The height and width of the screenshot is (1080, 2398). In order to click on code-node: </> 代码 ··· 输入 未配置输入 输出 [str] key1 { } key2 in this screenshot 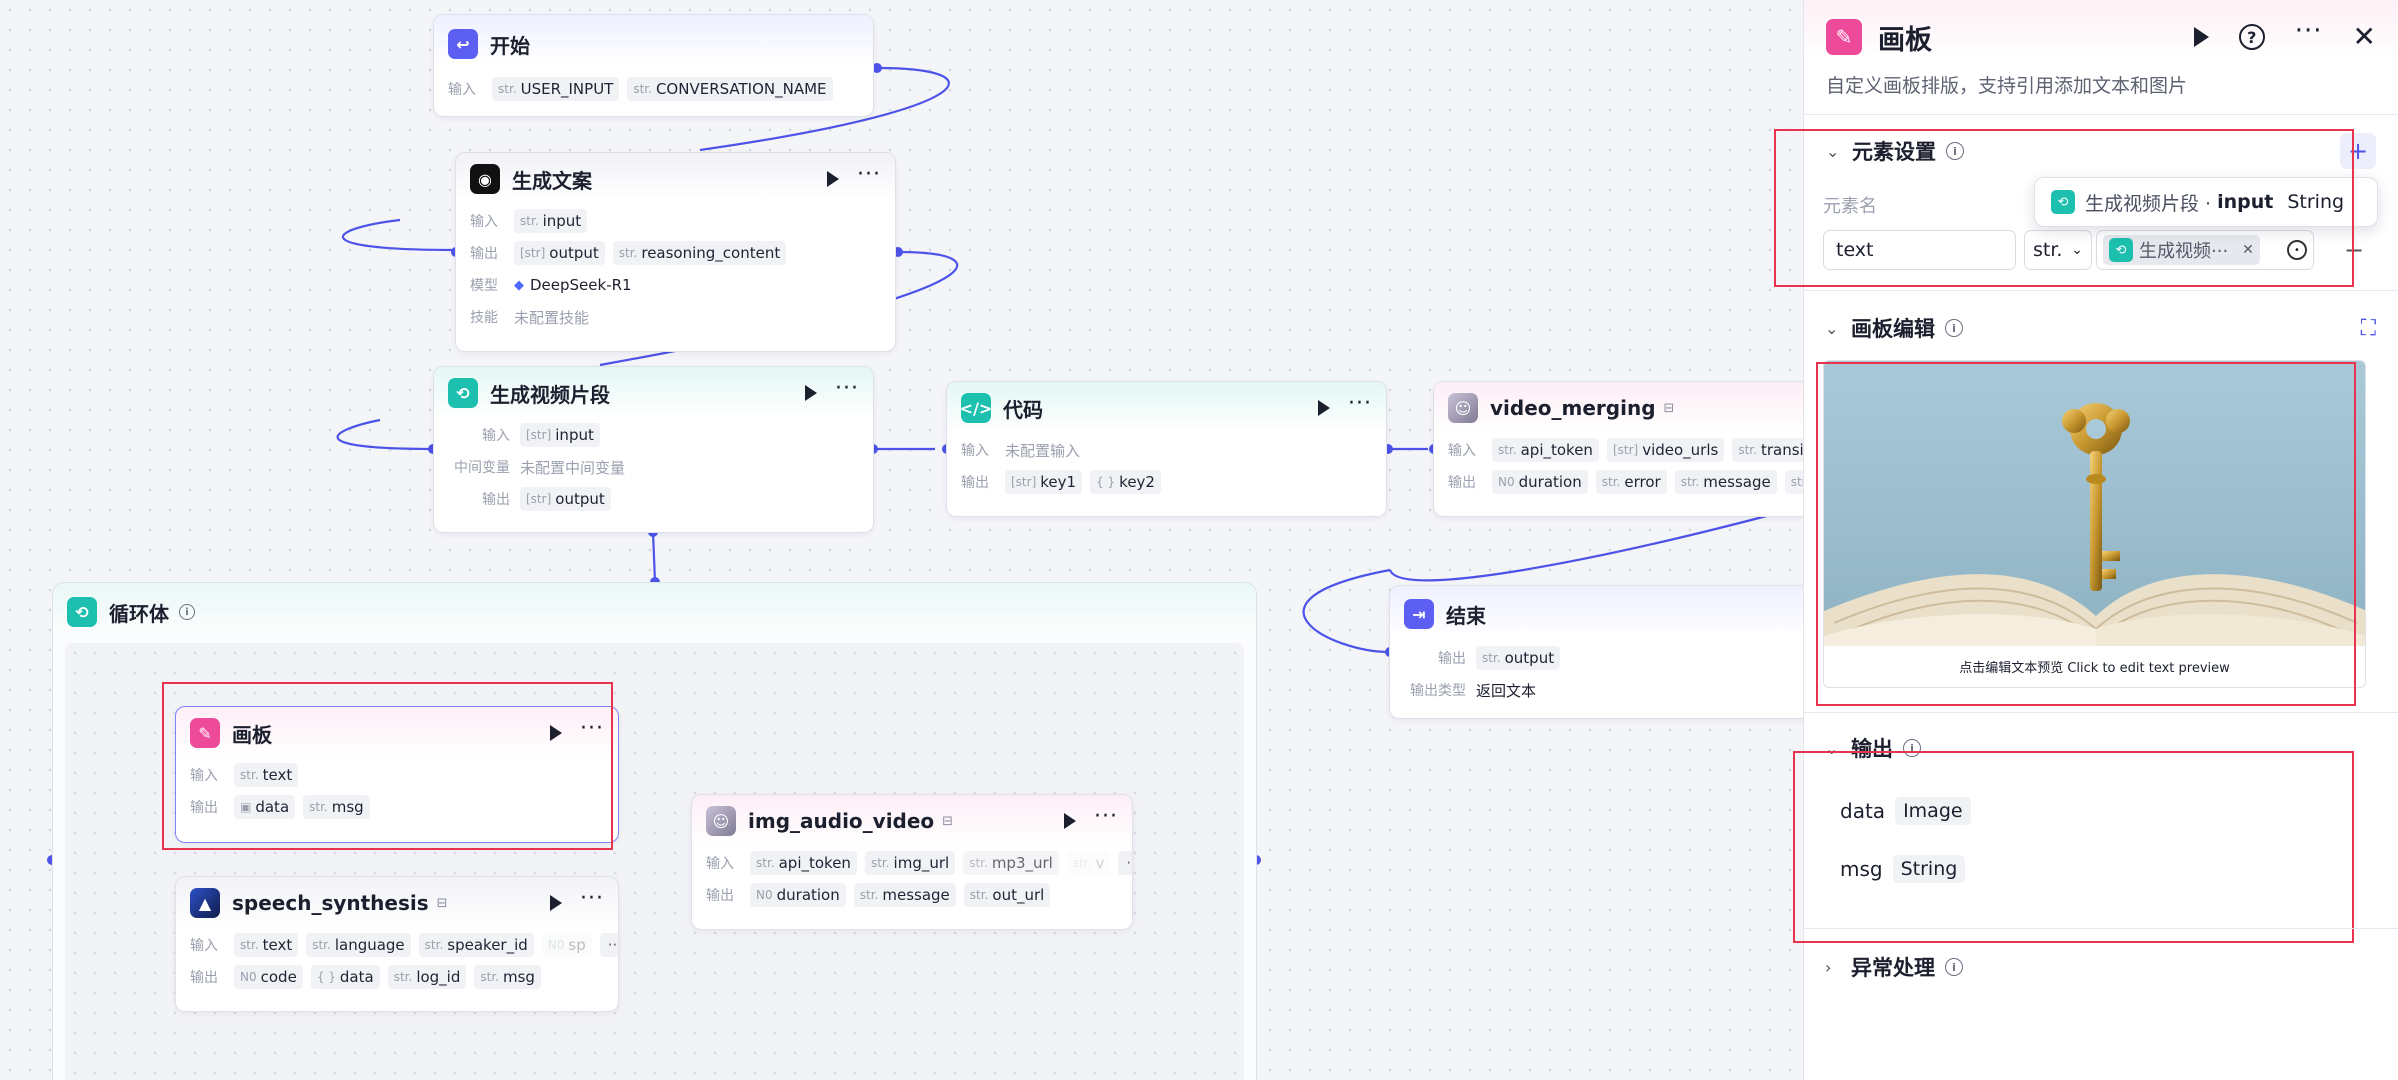, I will do `click(1166, 449)`.